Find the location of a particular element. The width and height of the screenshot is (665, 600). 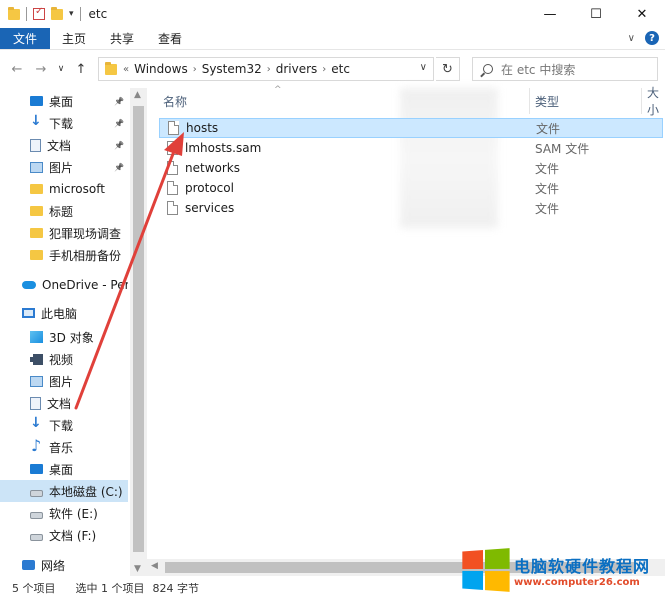

sidebar-item: 图片 📌 is located at coordinates (64, 167).